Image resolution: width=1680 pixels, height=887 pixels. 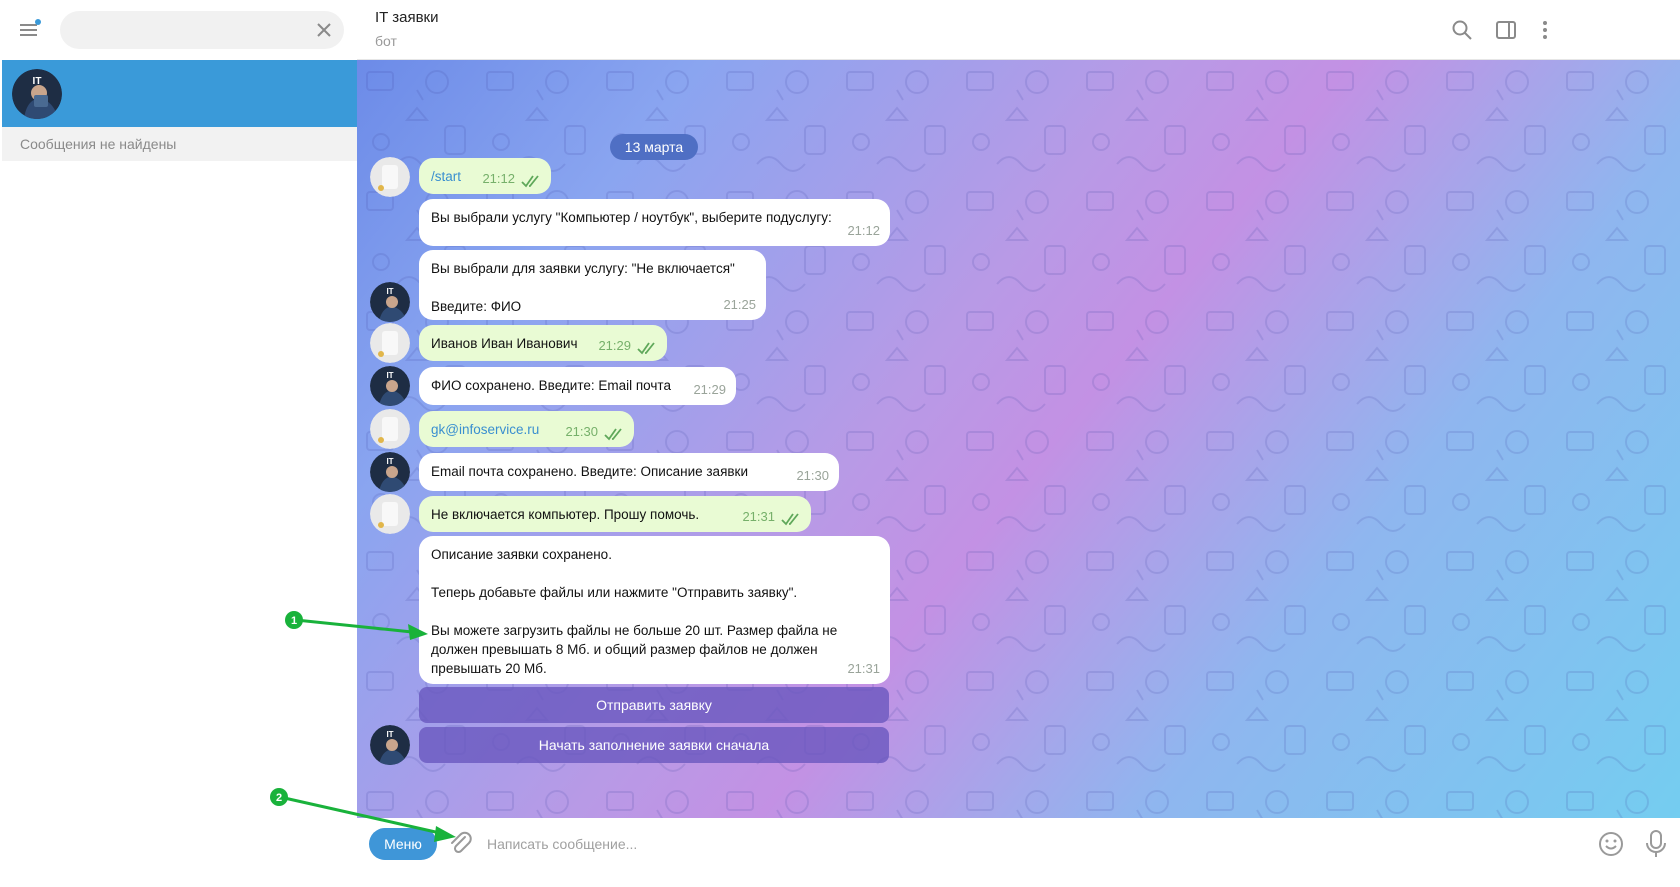 I want to click on send-request-button: Отправить заявку, so click(x=654, y=705).